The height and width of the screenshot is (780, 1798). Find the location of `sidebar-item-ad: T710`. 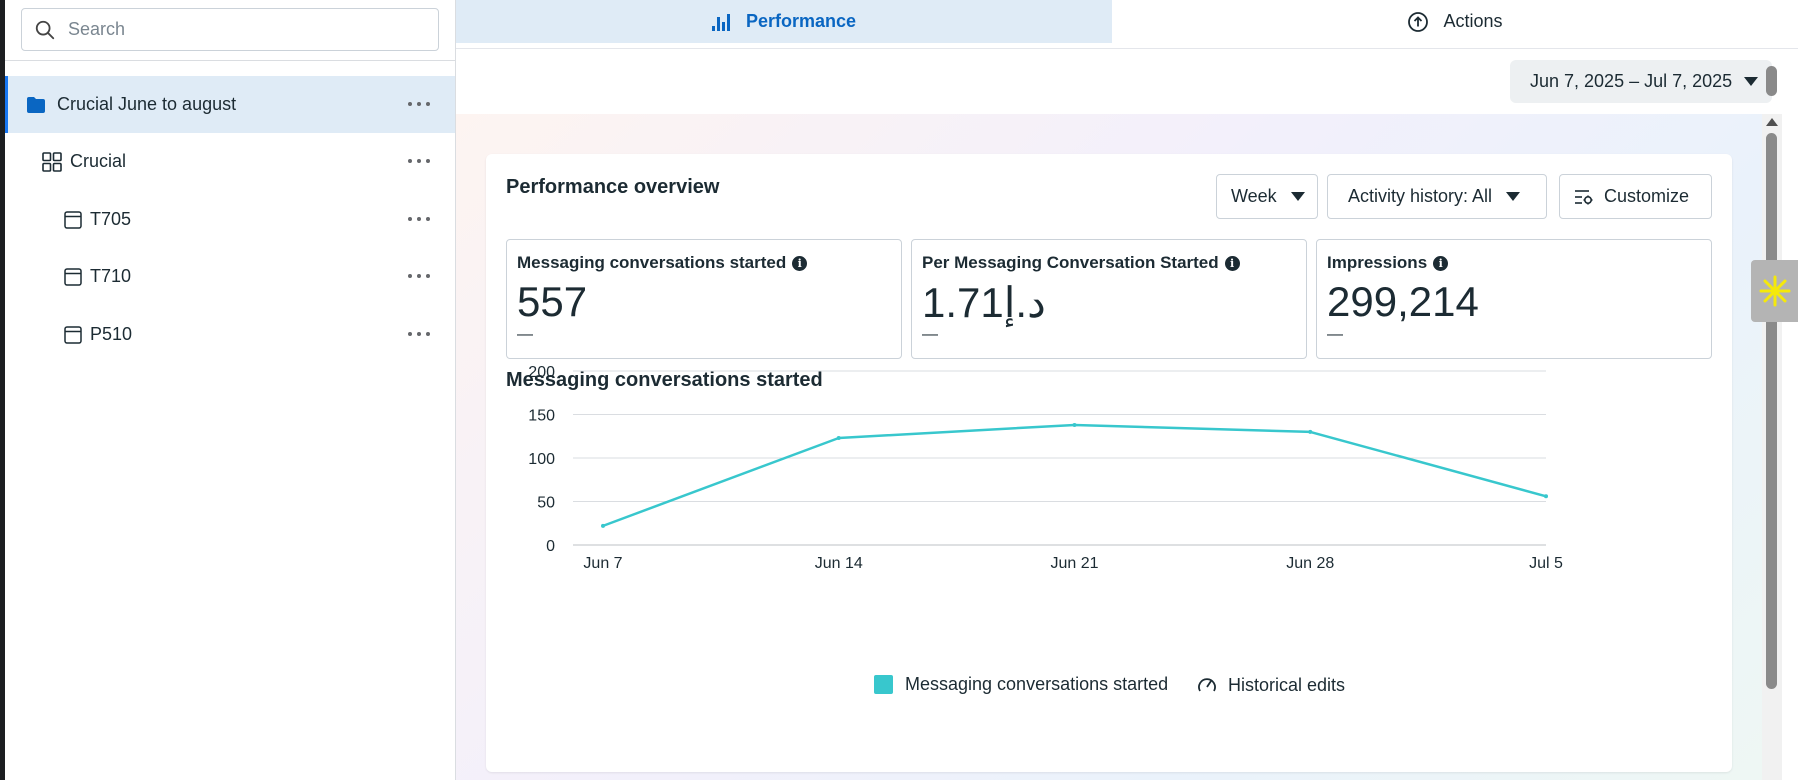

sidebar-item-ad: T710 is located at coordinates (230, 276).